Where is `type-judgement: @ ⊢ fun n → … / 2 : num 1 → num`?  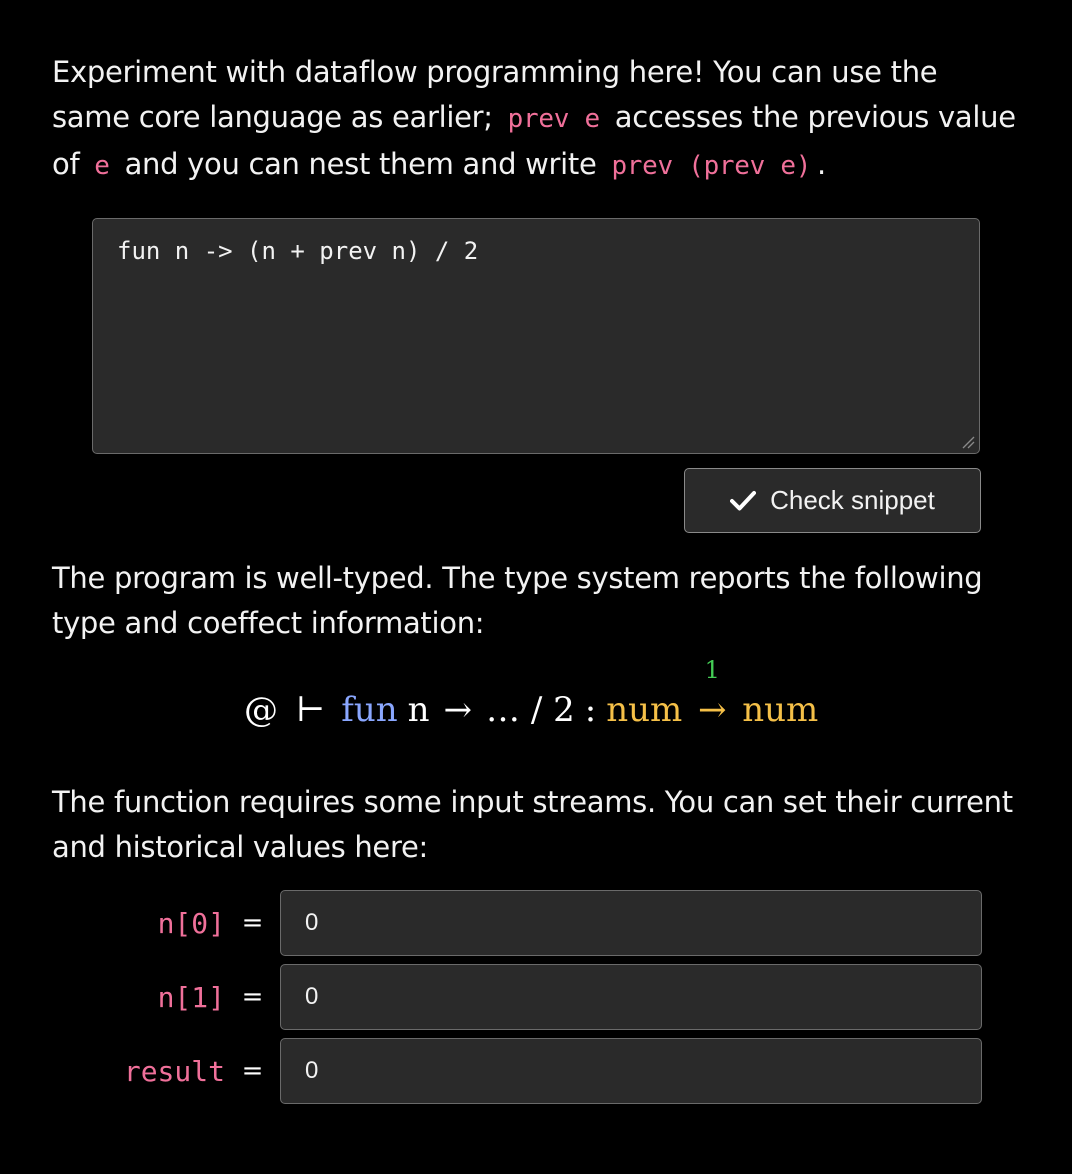
type-judgement: @ ⊢ fun n → … / 2 : num 1 → num is located at coordinates (531, 693).